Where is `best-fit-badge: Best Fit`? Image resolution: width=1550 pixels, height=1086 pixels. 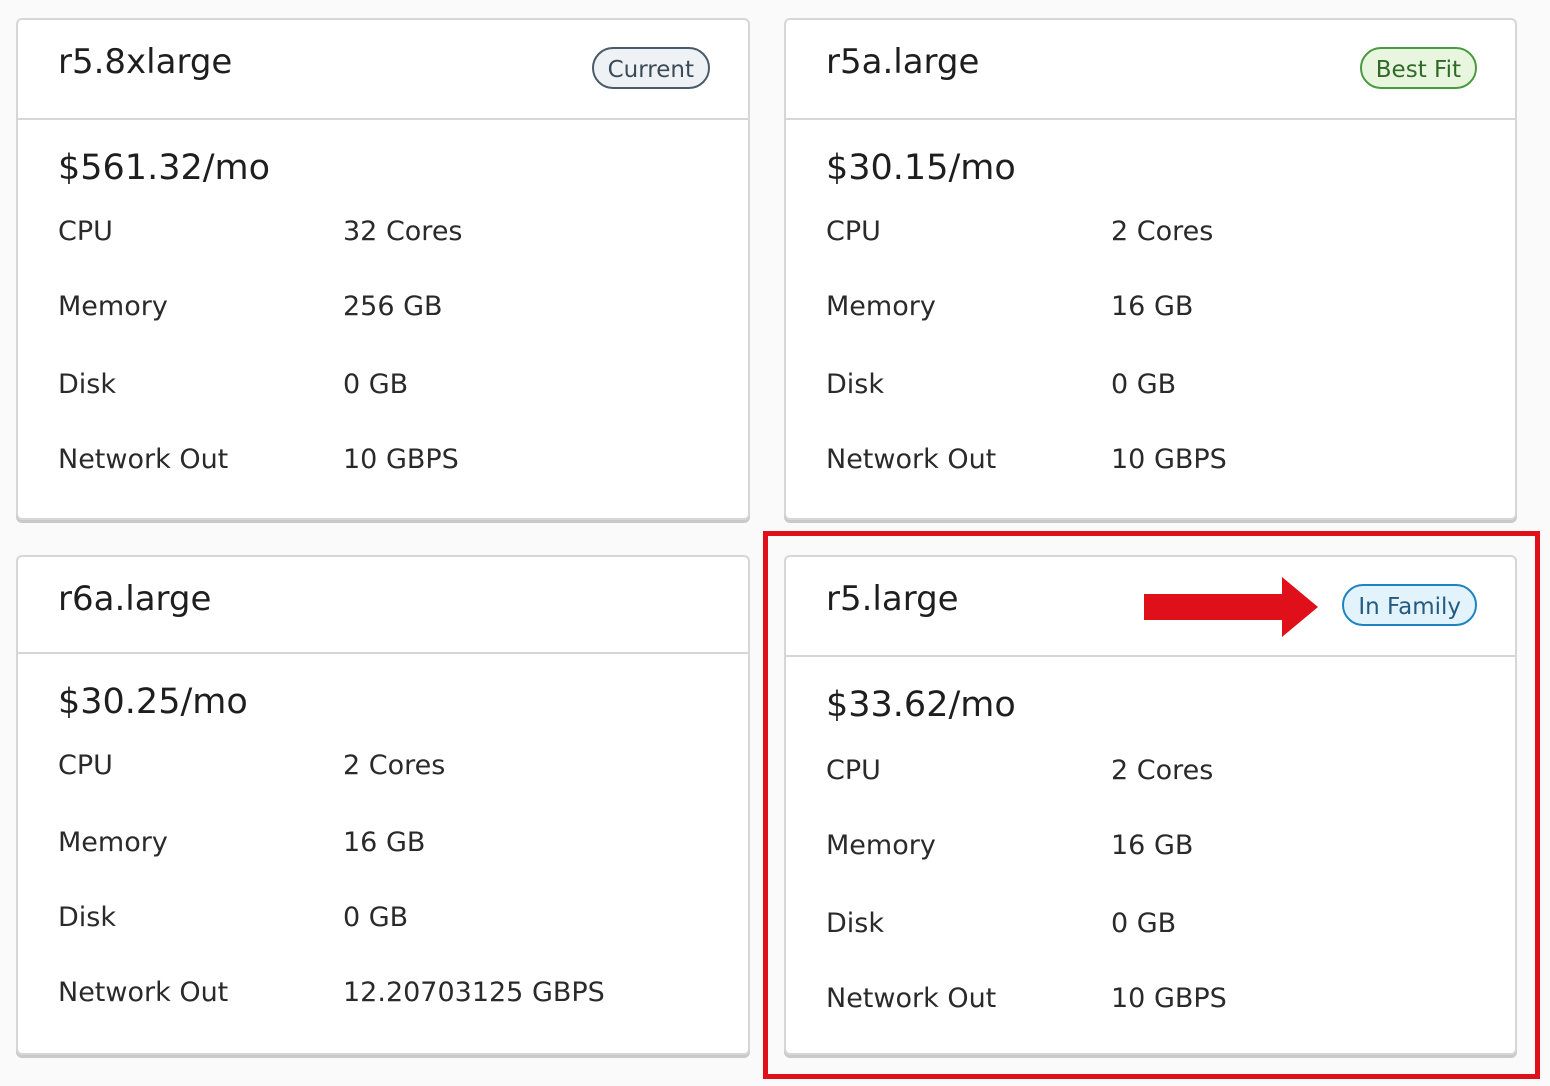
best-fit-badge: Best Fit is located at coordinates (1418, 68).